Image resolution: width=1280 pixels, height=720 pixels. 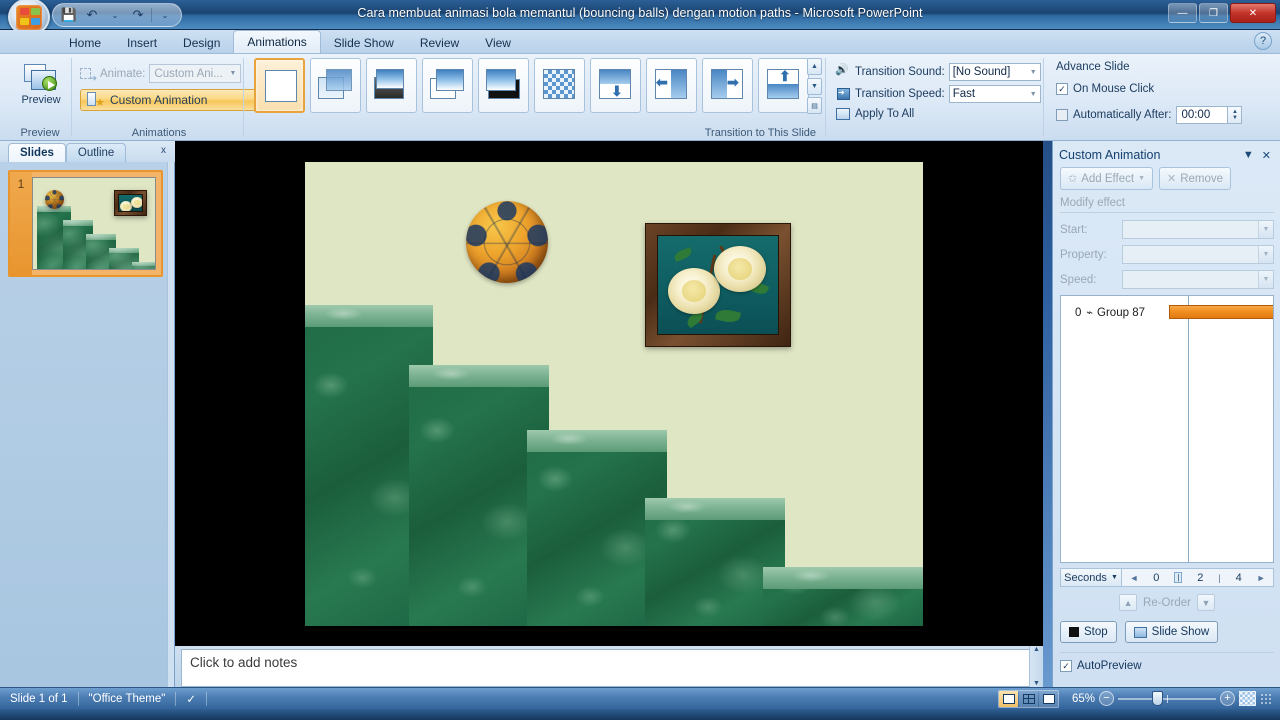 I want to click on transition-no-transition, so click(x=279, y=85).